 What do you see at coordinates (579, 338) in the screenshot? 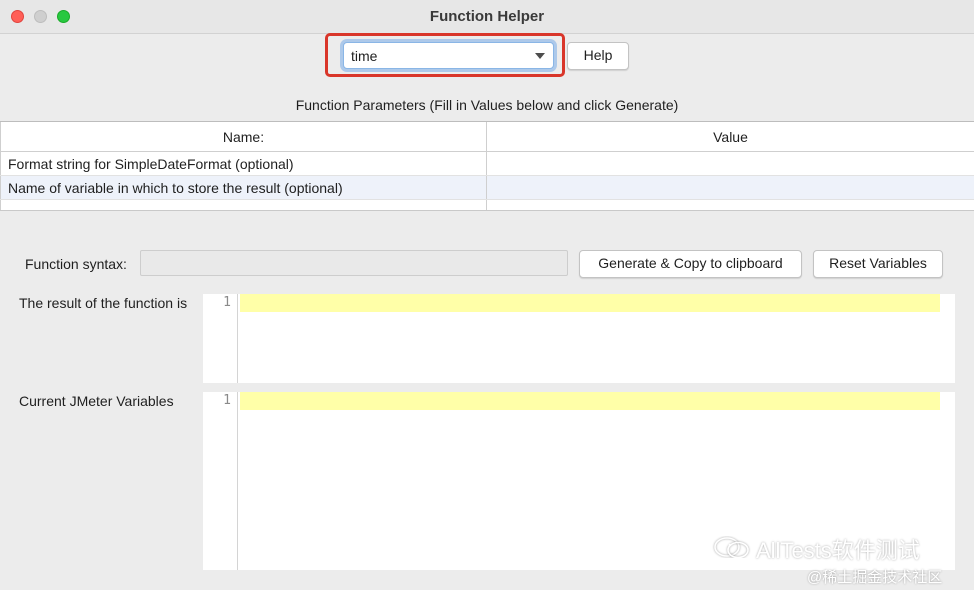
I see `result-editor: 1` at bounding box center [579, 338].